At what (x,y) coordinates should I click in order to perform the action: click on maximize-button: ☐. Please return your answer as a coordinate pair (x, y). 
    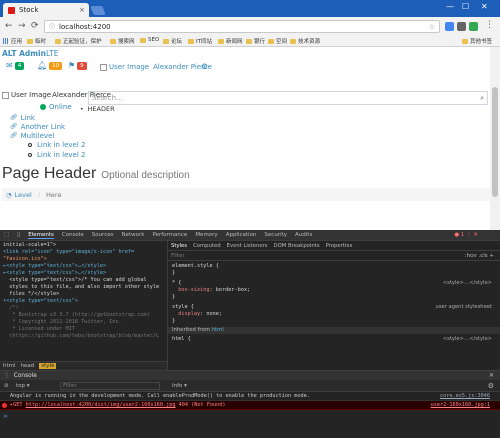
    Looking at the image, I should click on (465, 6).